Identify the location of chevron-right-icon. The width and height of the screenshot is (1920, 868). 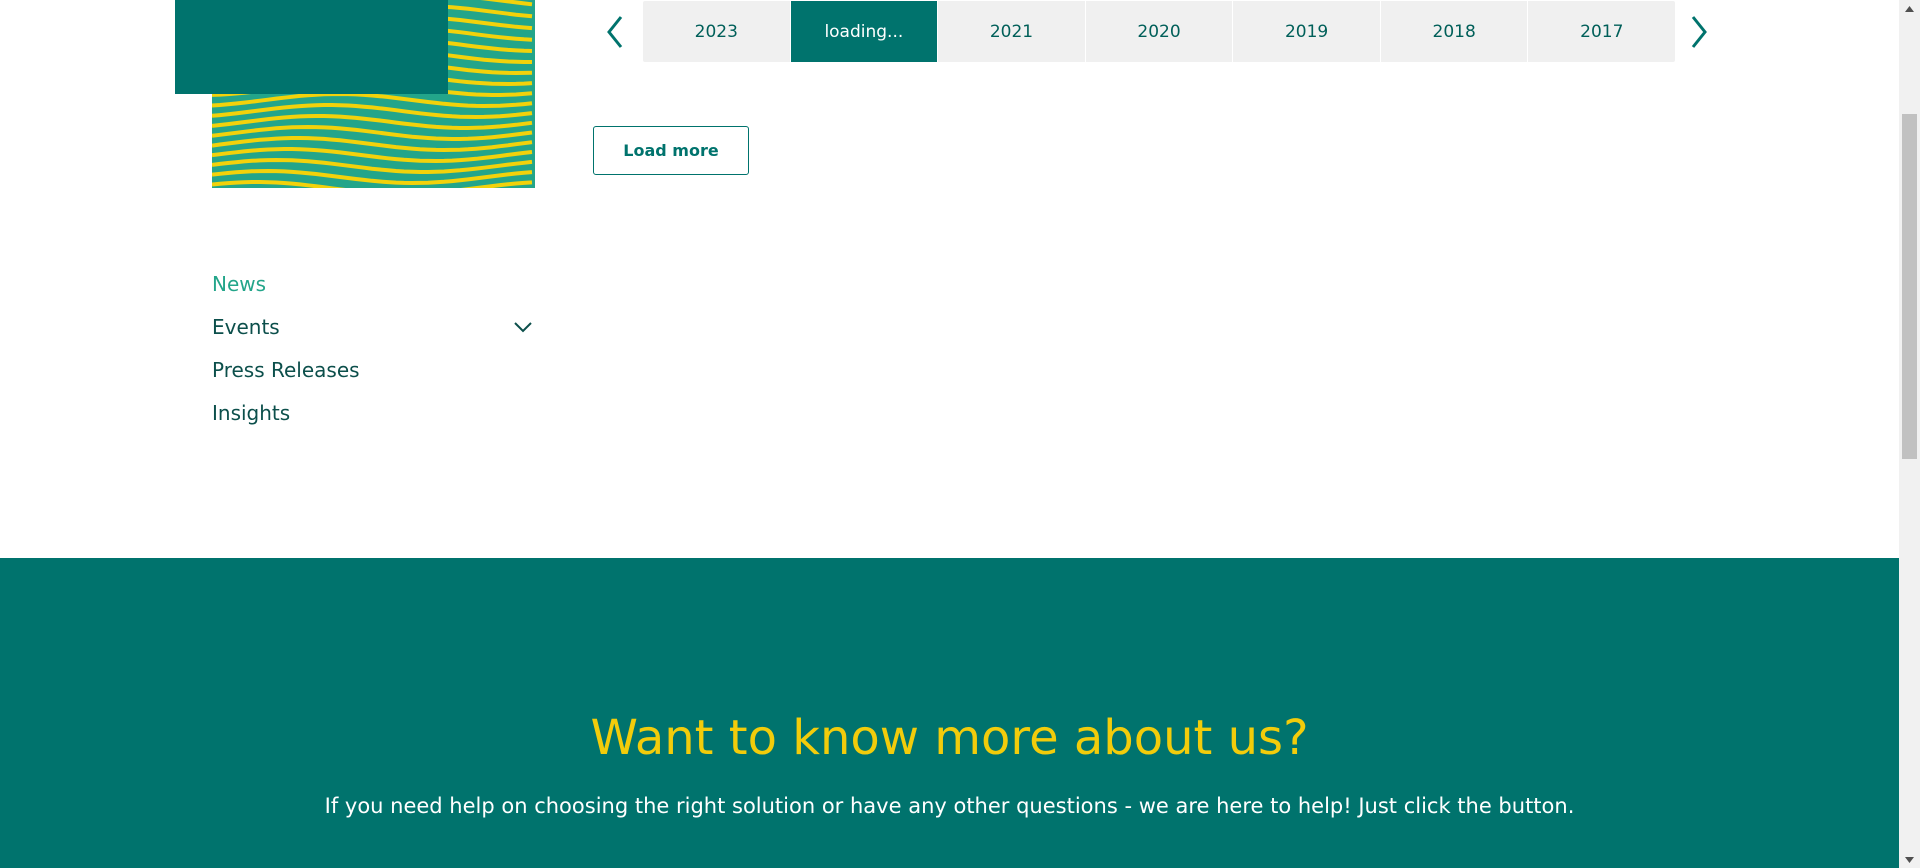
(1699, 32).